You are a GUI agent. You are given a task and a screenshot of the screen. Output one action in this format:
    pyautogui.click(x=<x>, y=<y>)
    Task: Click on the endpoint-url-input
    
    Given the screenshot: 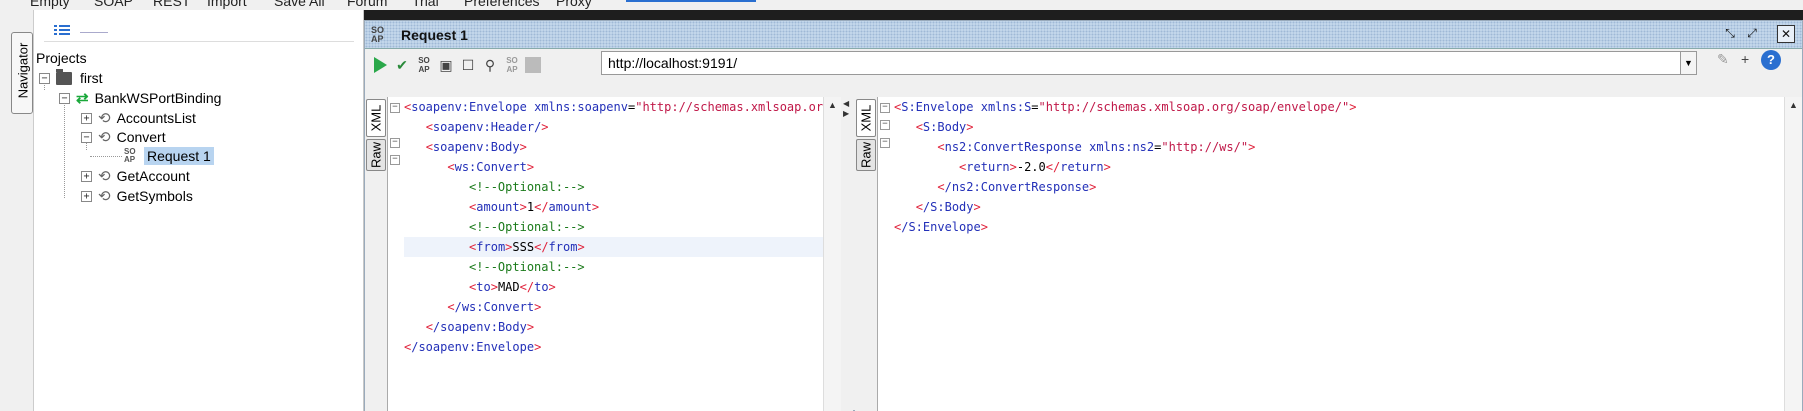 What is the action you would take?
    pyautogui.click(x=1141, y=63)
    